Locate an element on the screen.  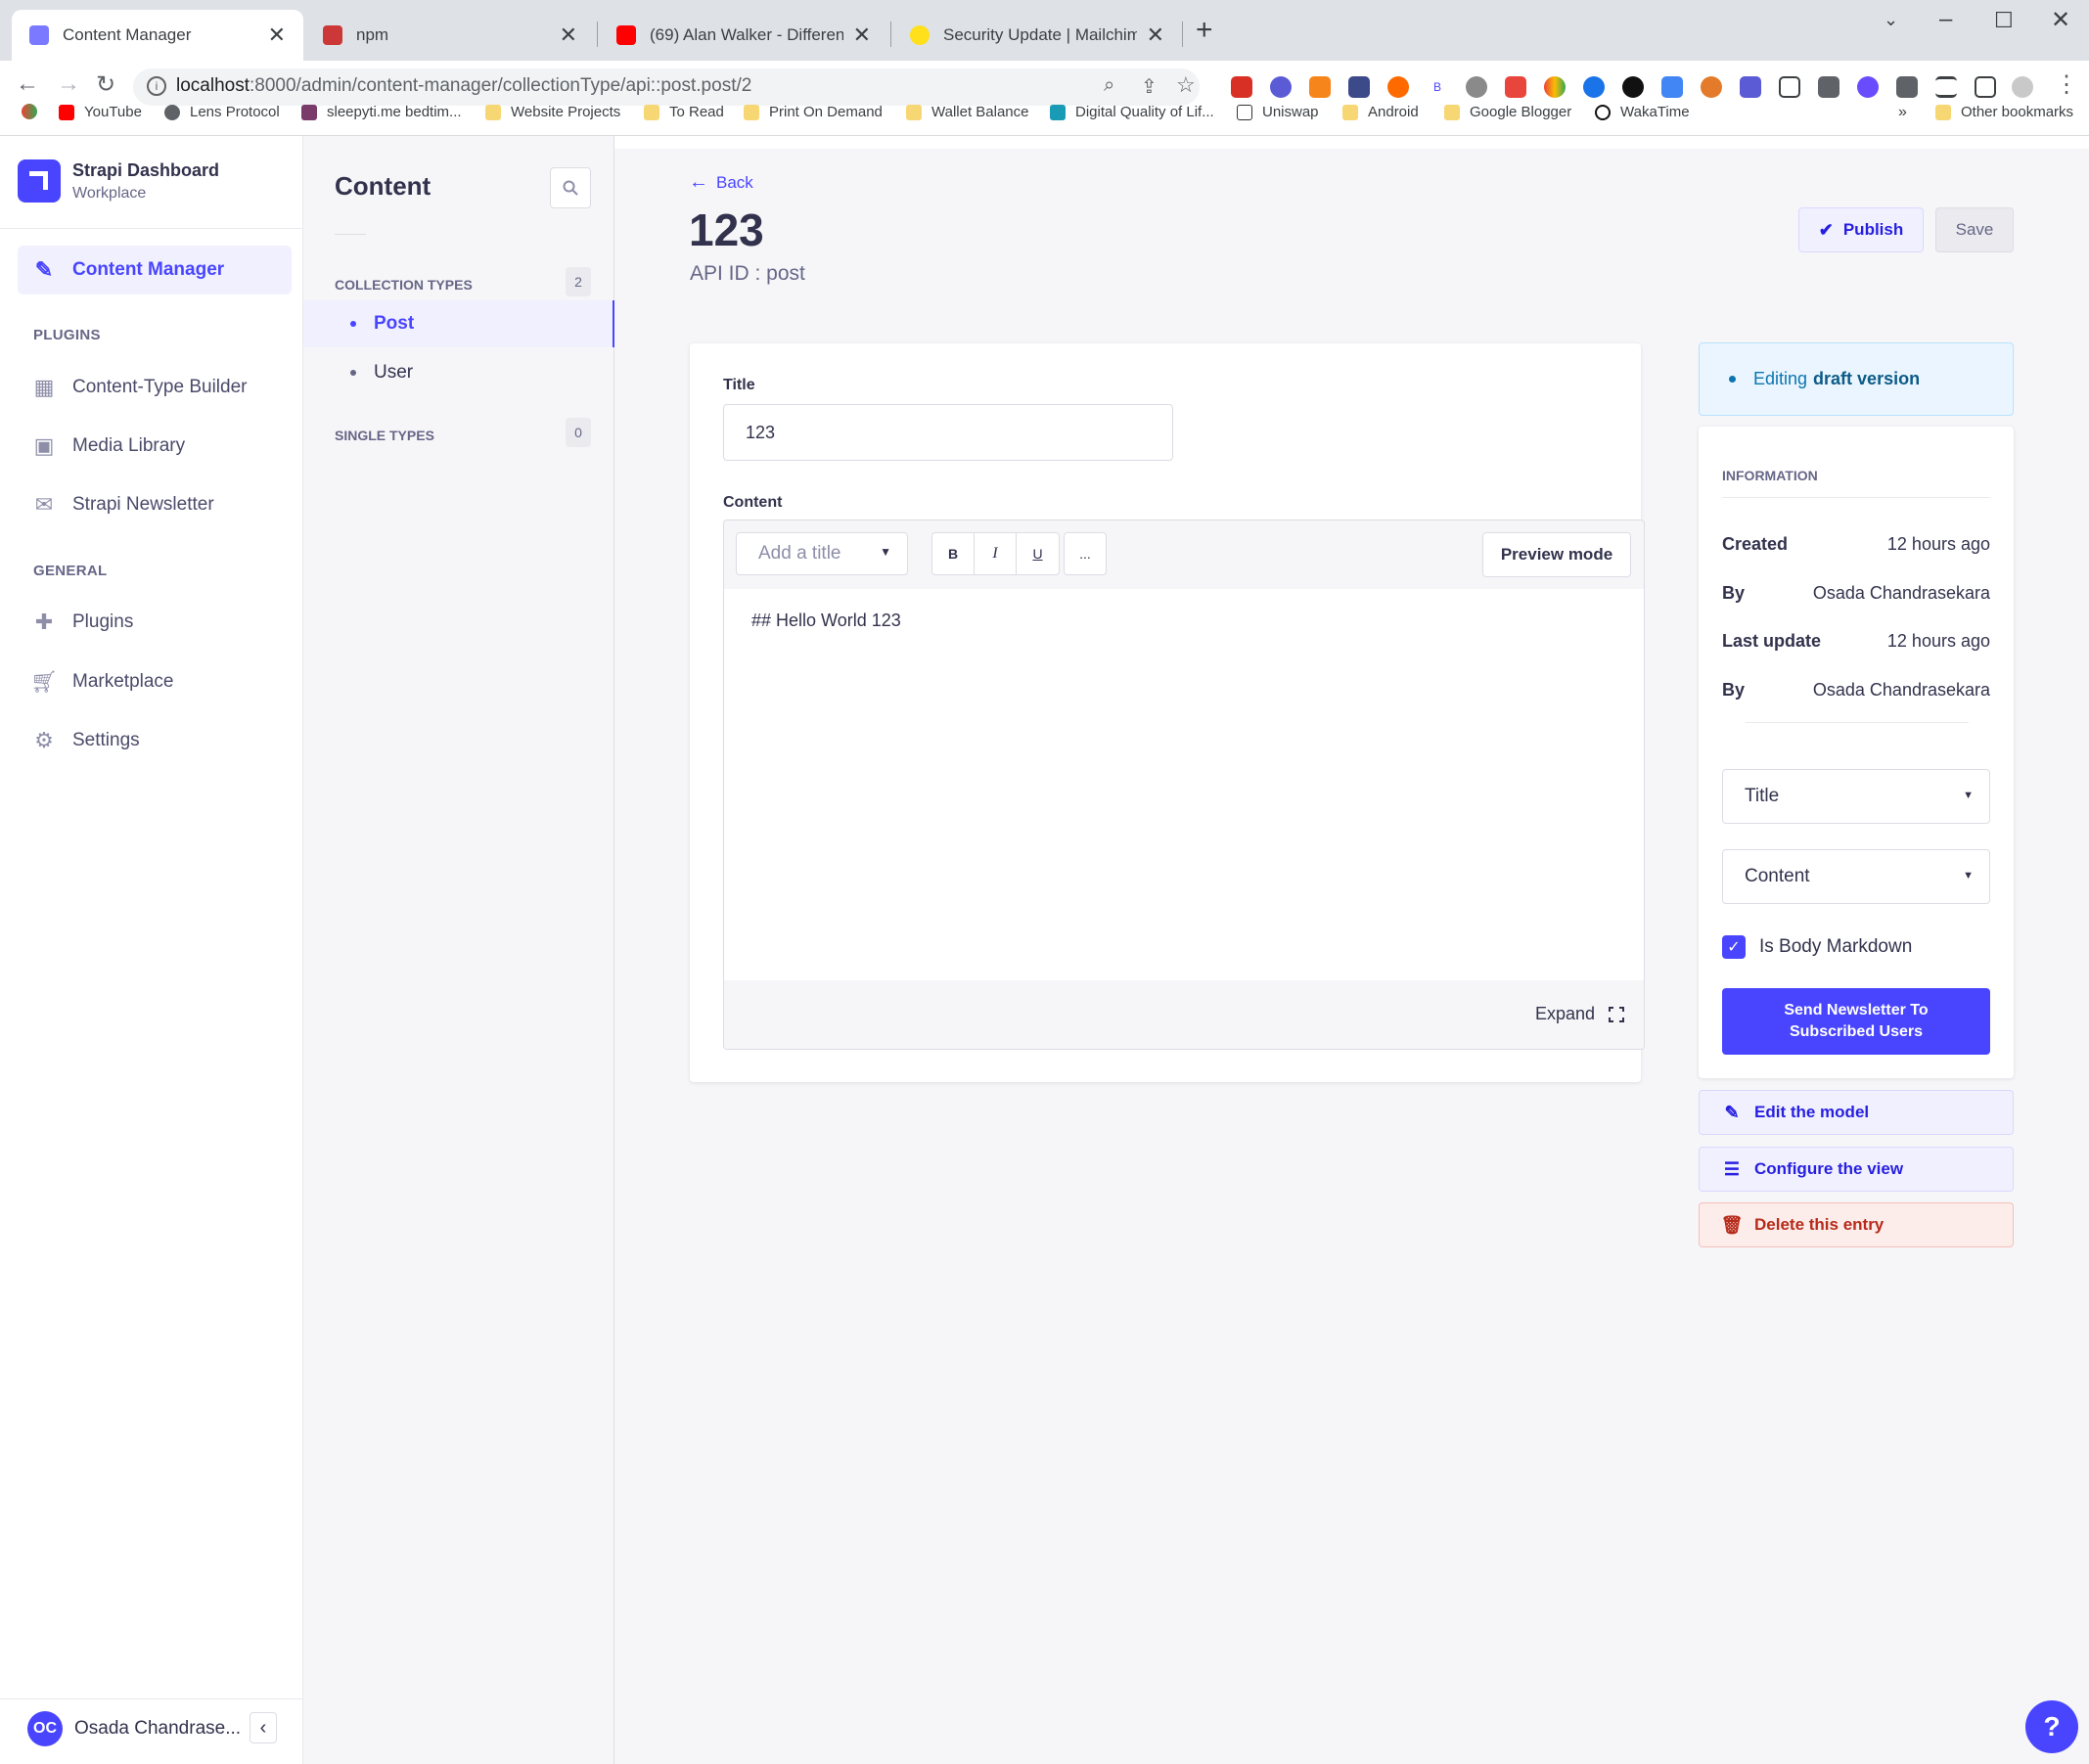
bookmark-print-on-demand: Print On Demand is located at coordinates (813, 112).